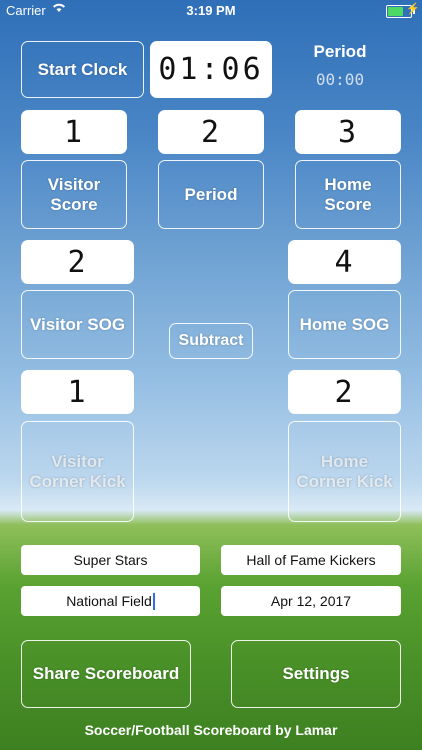 This screenshot has height=750, width=422. Describe the element at coordinates (211, 194) in the screenshot. I see `period-button: Period` at that location.